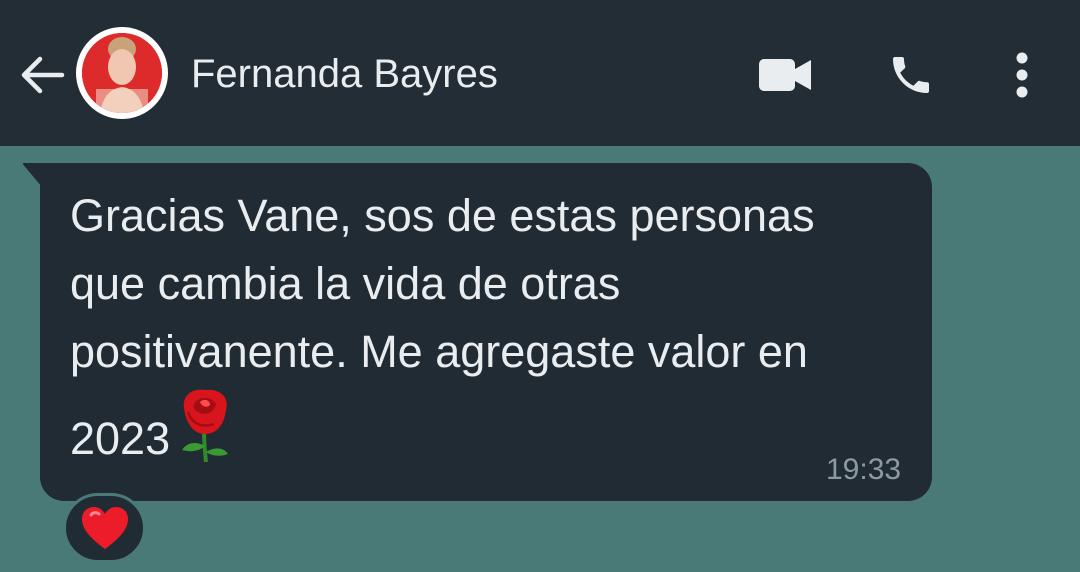  I want to click on more-options-button, so click(1022, 75).